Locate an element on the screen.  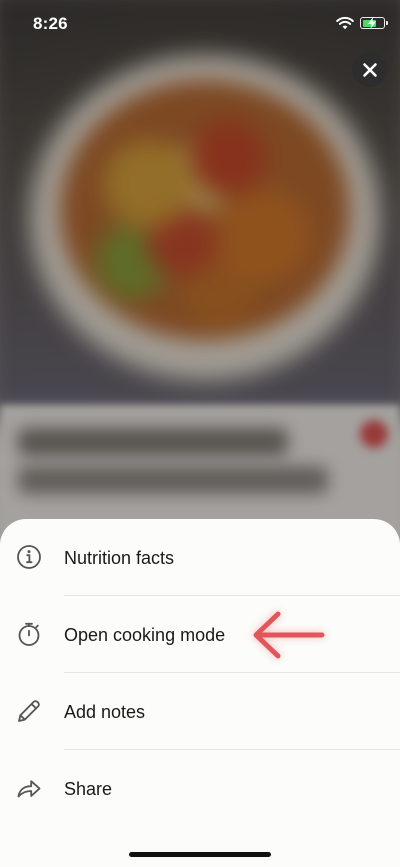
close-icon is located at coordinates (369, 69).